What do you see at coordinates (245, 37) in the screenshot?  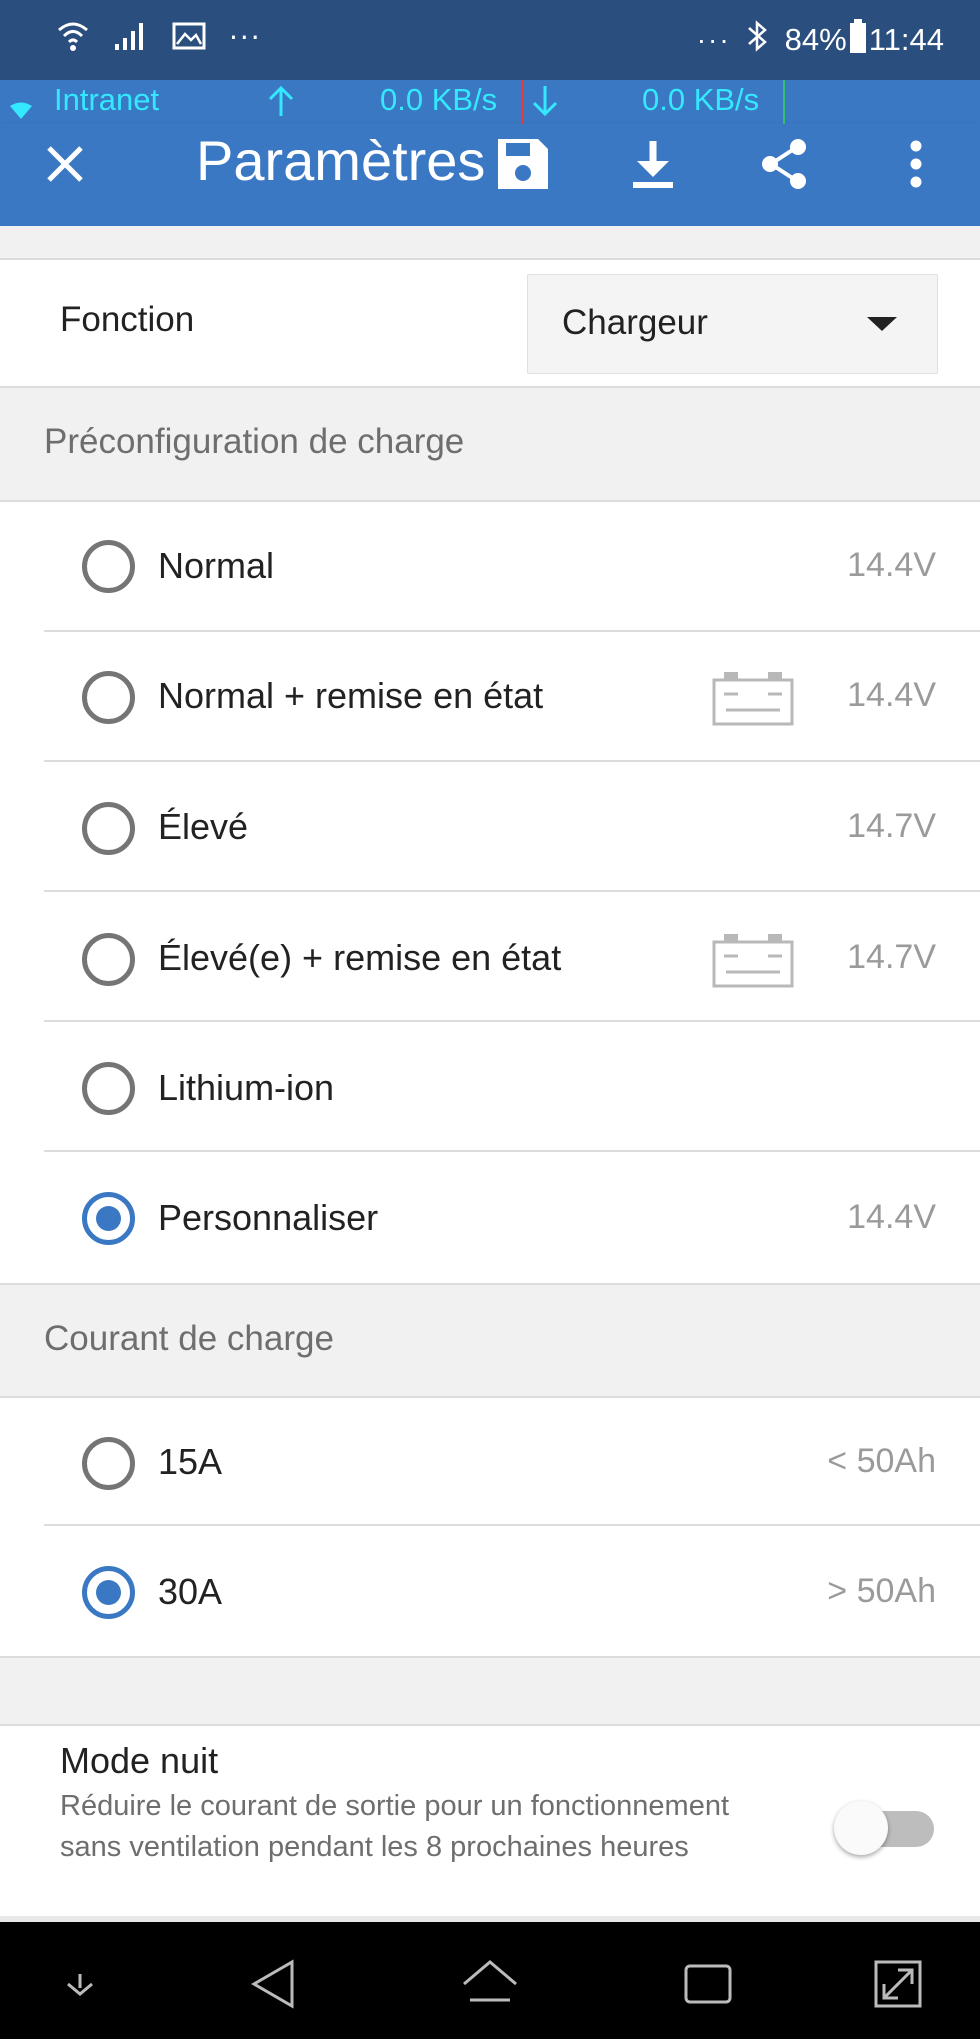 I see `status-more-left: ···` at bounding box center [245, 37].